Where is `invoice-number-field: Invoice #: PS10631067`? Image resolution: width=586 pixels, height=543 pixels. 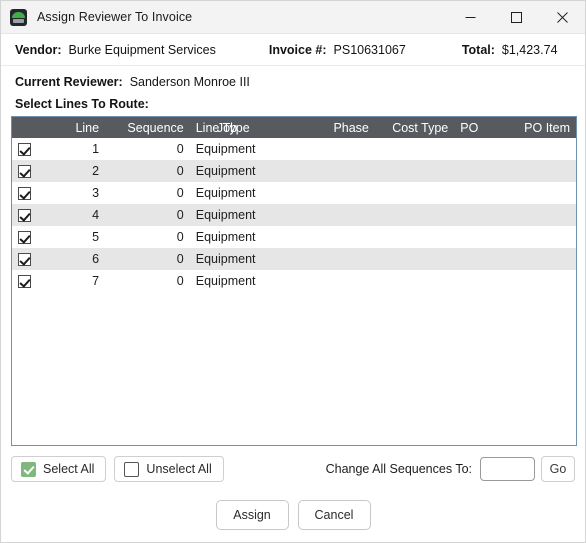
invoice-number-field: Invoice #: PS10631067 is located at coordinates (337, 50).